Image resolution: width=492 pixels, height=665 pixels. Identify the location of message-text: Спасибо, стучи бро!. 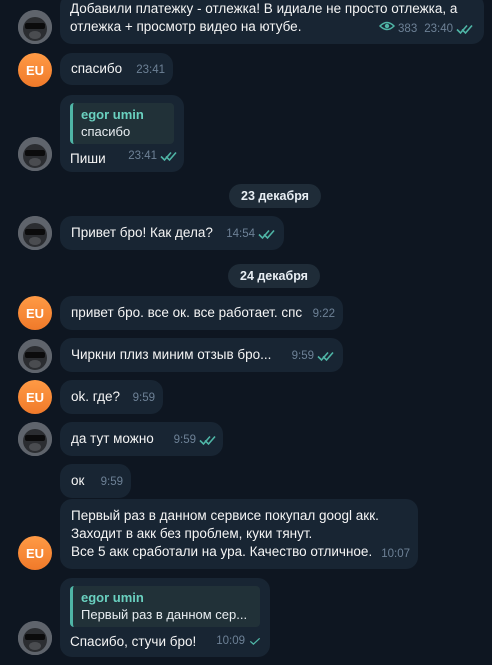
(133, 641).